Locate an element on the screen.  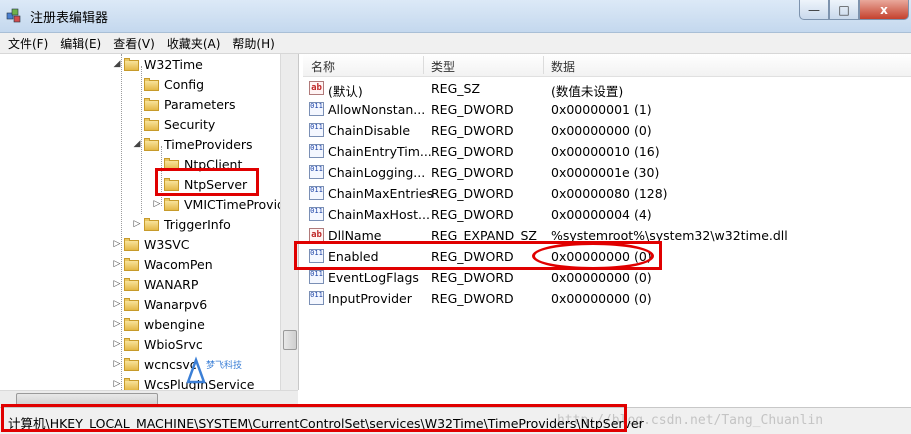
value-data: 0x00000001 (1) is located at coordinates (601, 109).